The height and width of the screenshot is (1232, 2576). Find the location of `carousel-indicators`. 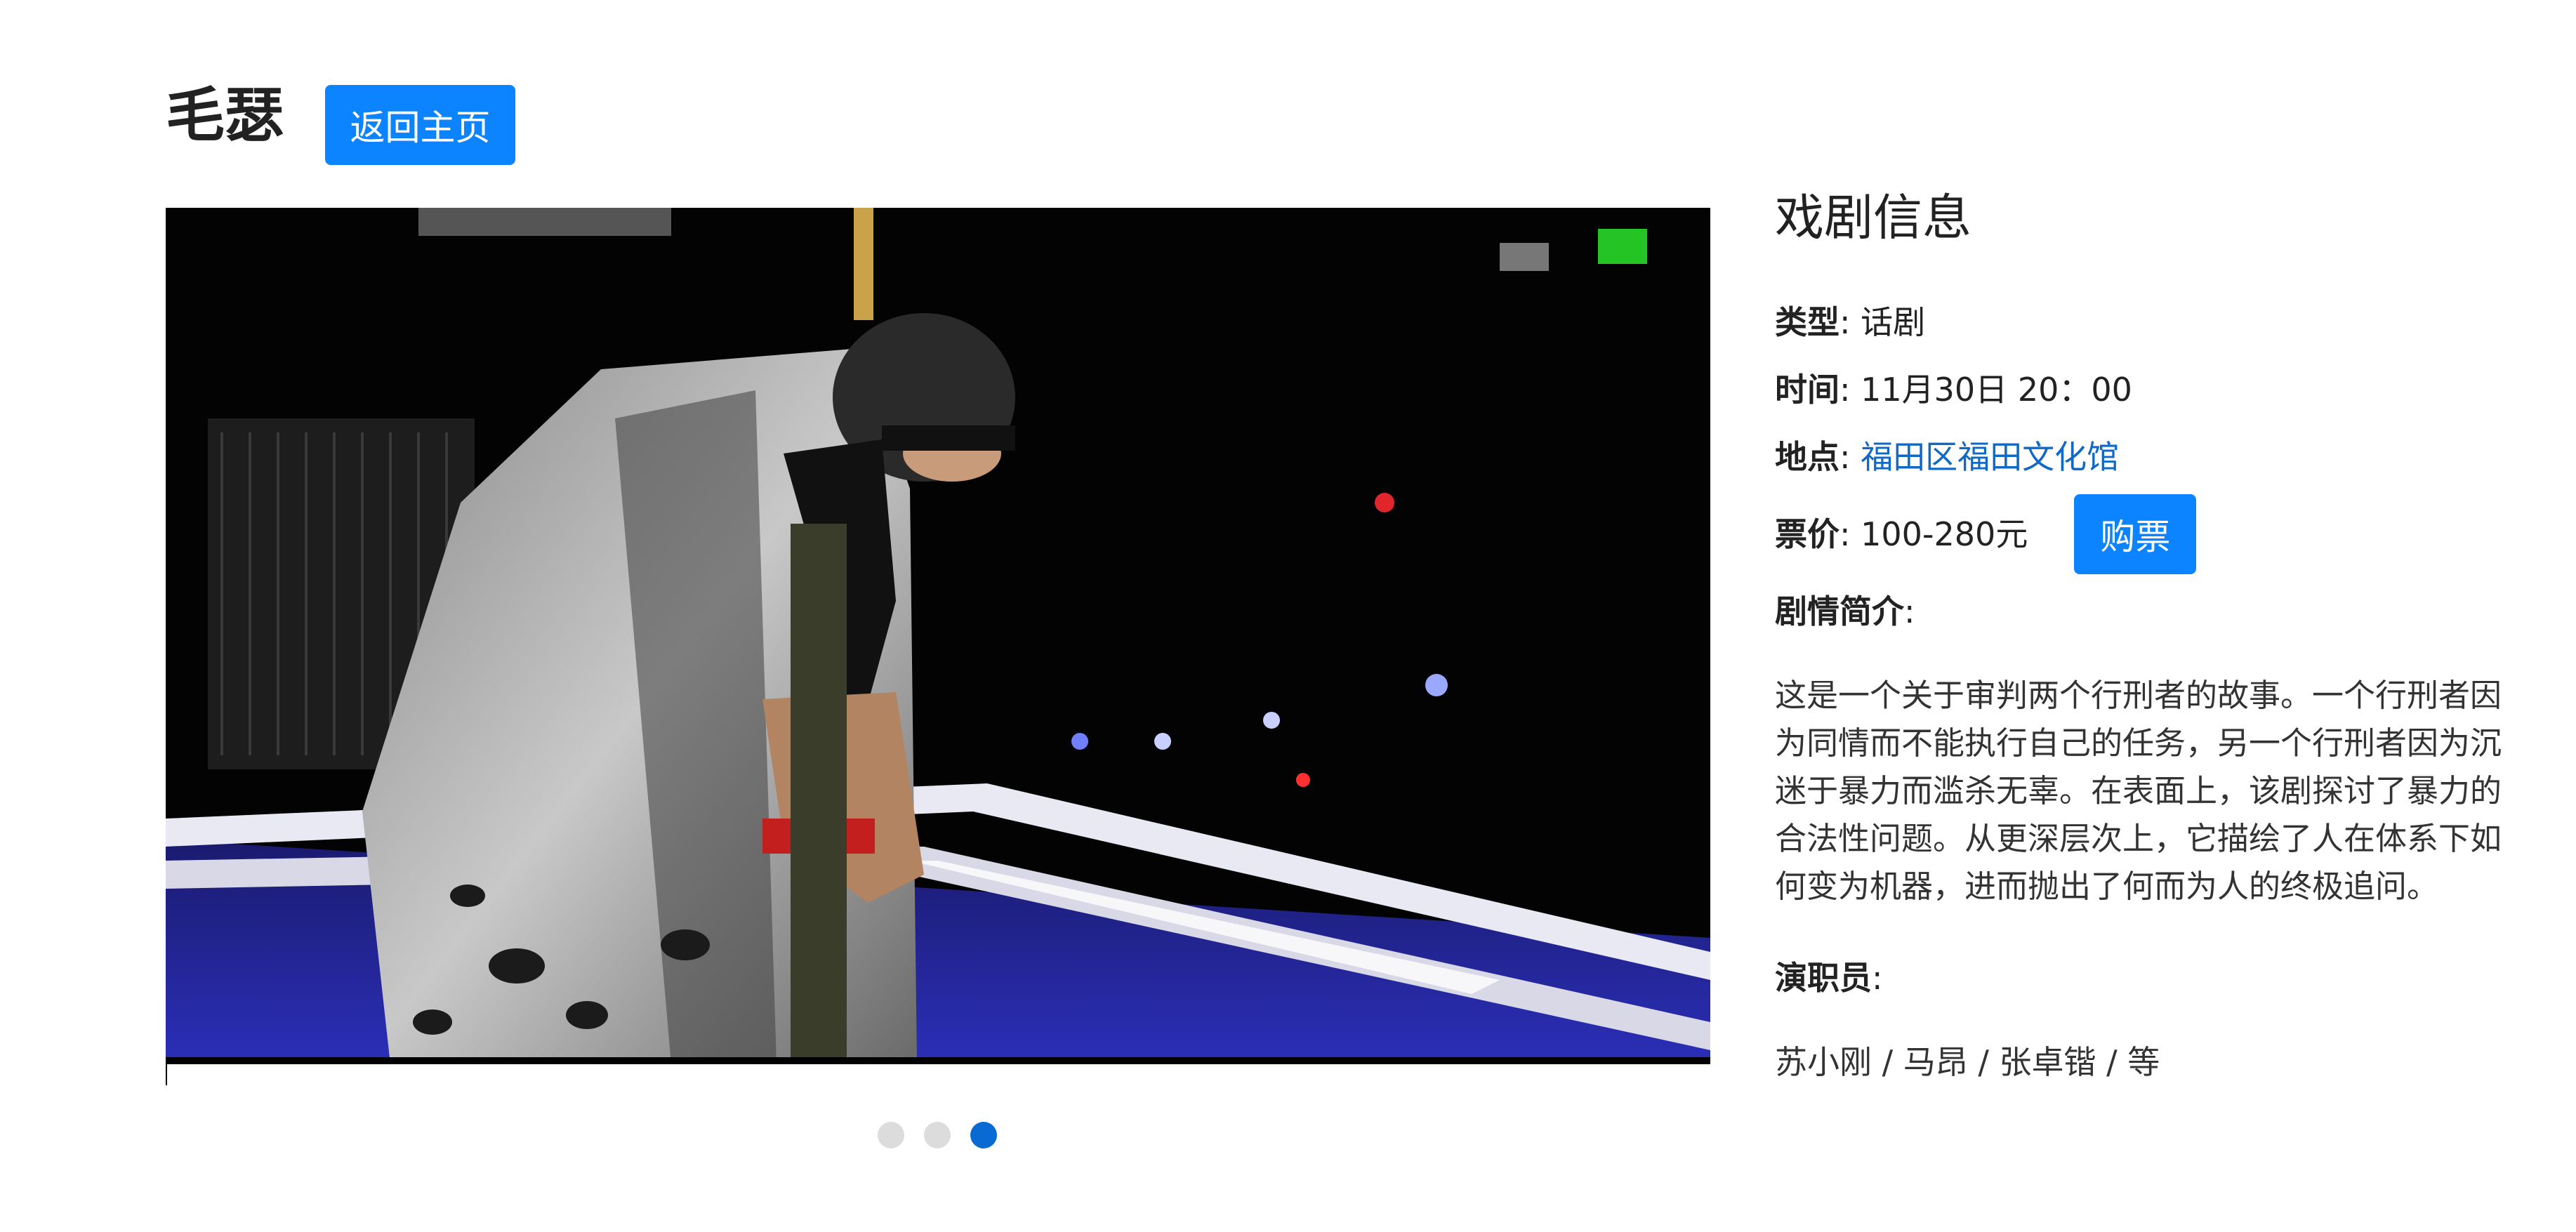

carousel-indicators is located at coordinates (938, 1135).